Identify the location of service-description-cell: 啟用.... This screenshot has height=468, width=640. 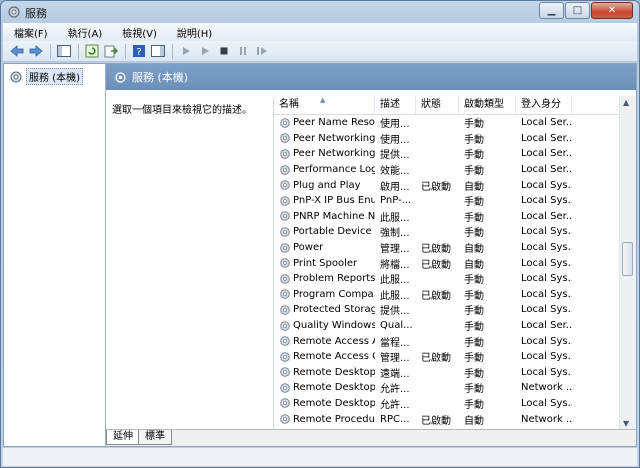
(395, 187).